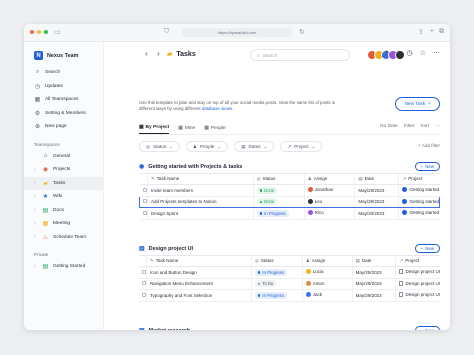 This screenshot has height=355, width=474. I want to click on assign-cell: Lucia, so click(327, 272).